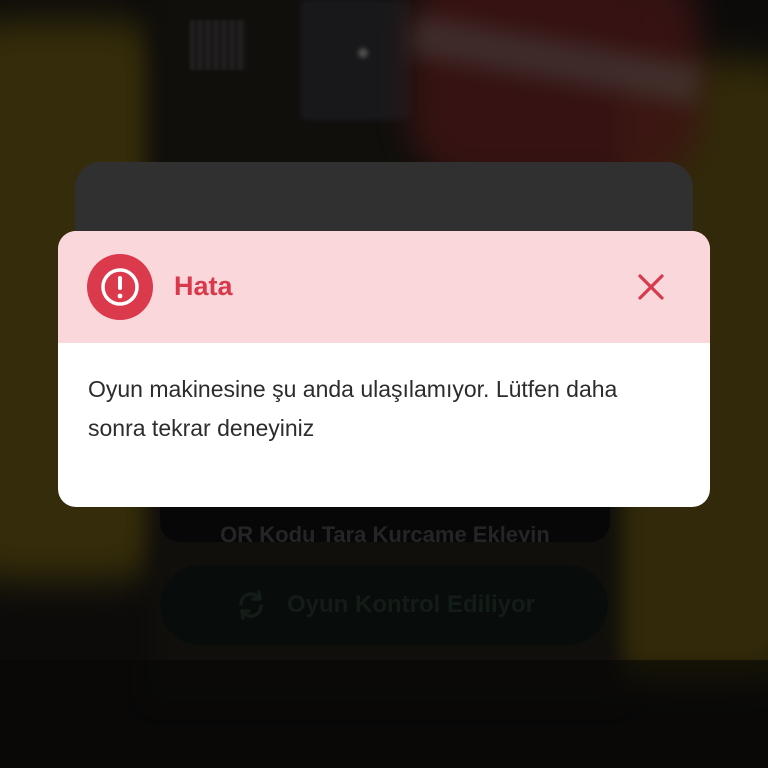  What do you see at coordinates (651, 287) in the screenshot?
I see `close-icon` at bounding box center [651, 287].